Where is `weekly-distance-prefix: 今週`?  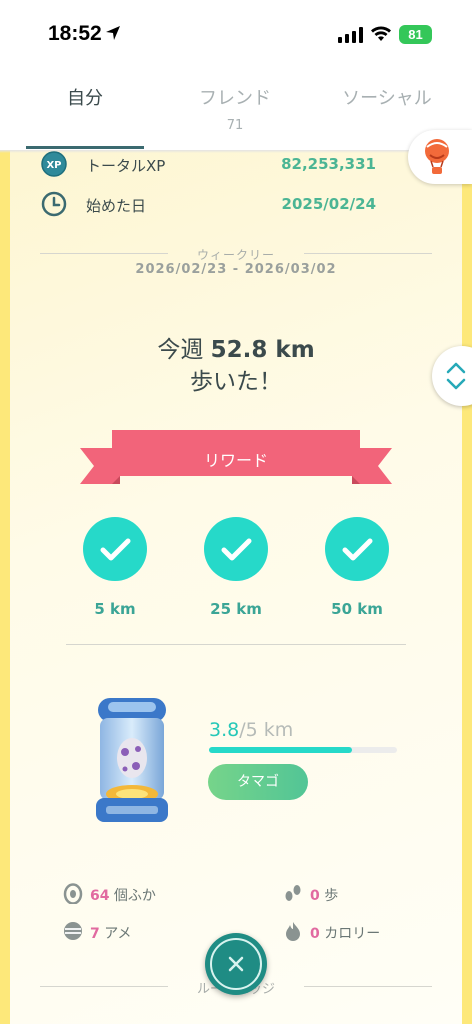
weekly-distance-prefix: 今週 is located at coordinates (184, 350).